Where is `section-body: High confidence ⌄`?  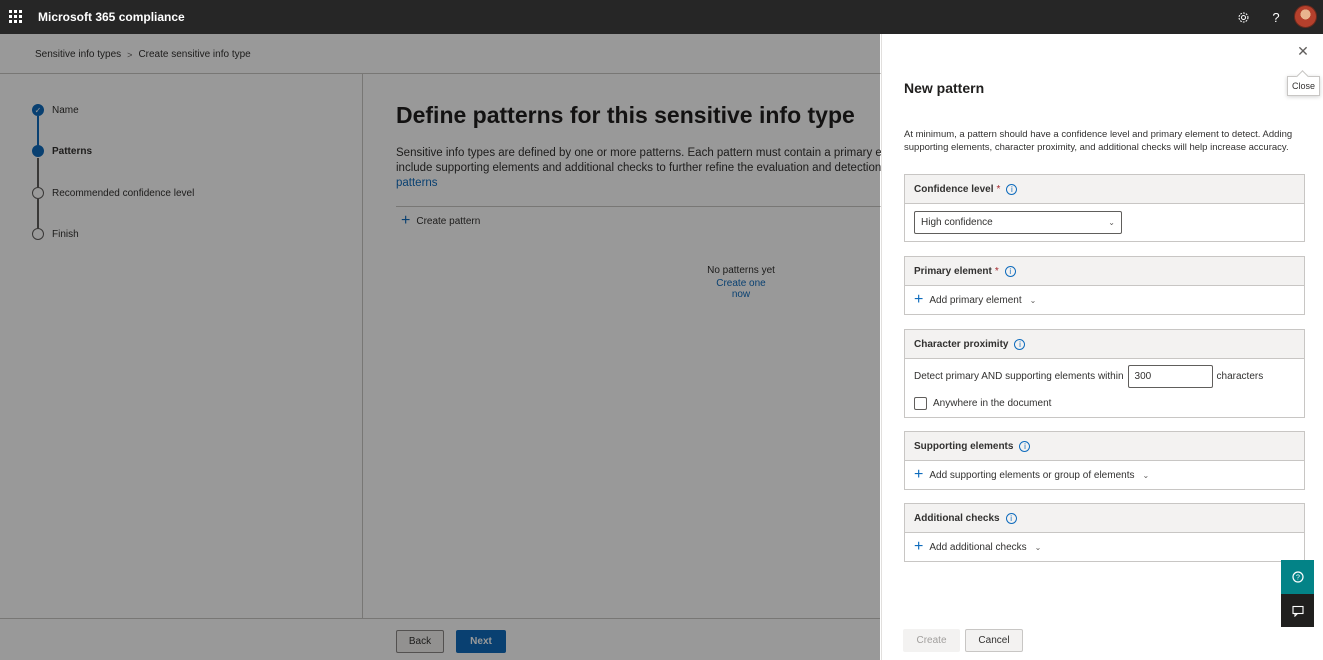
section-body: High confidence ⌄ is located at coordinates (1104, 222).